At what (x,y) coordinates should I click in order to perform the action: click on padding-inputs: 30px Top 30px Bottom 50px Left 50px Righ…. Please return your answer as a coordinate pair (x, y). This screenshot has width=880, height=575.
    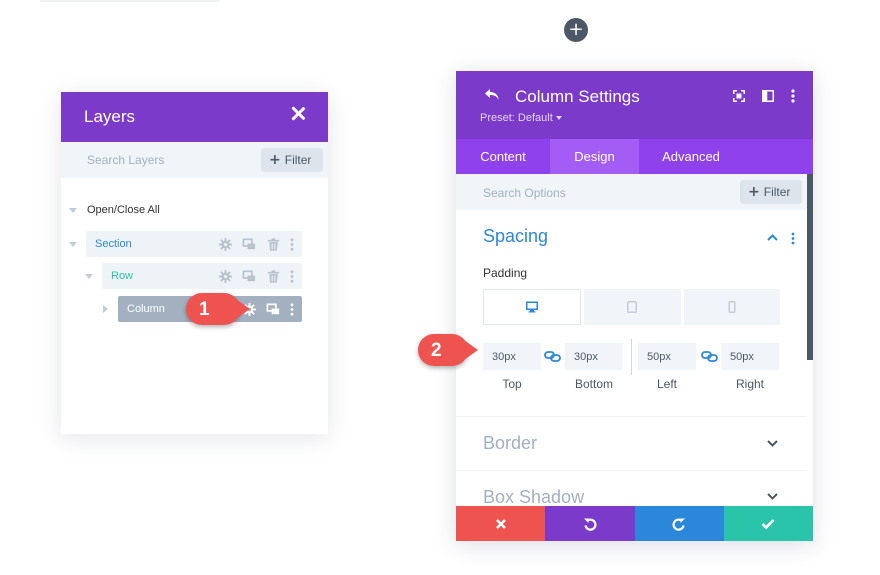
    Looking at the image, I should click on (633, 371).